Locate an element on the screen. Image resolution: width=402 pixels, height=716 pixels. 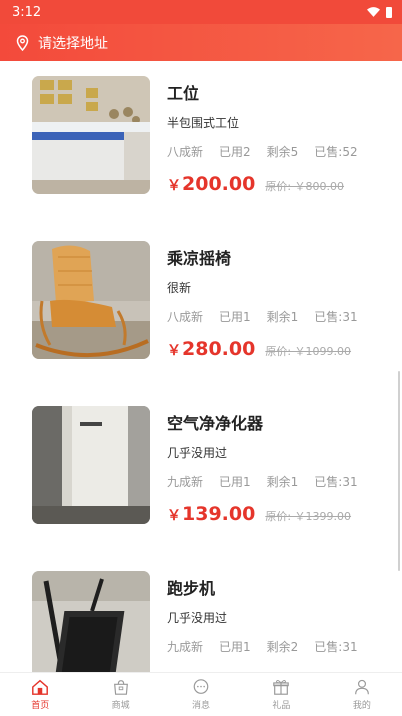
original-price: 原价: ￥1399.00 is located at coordinates (308, 516).